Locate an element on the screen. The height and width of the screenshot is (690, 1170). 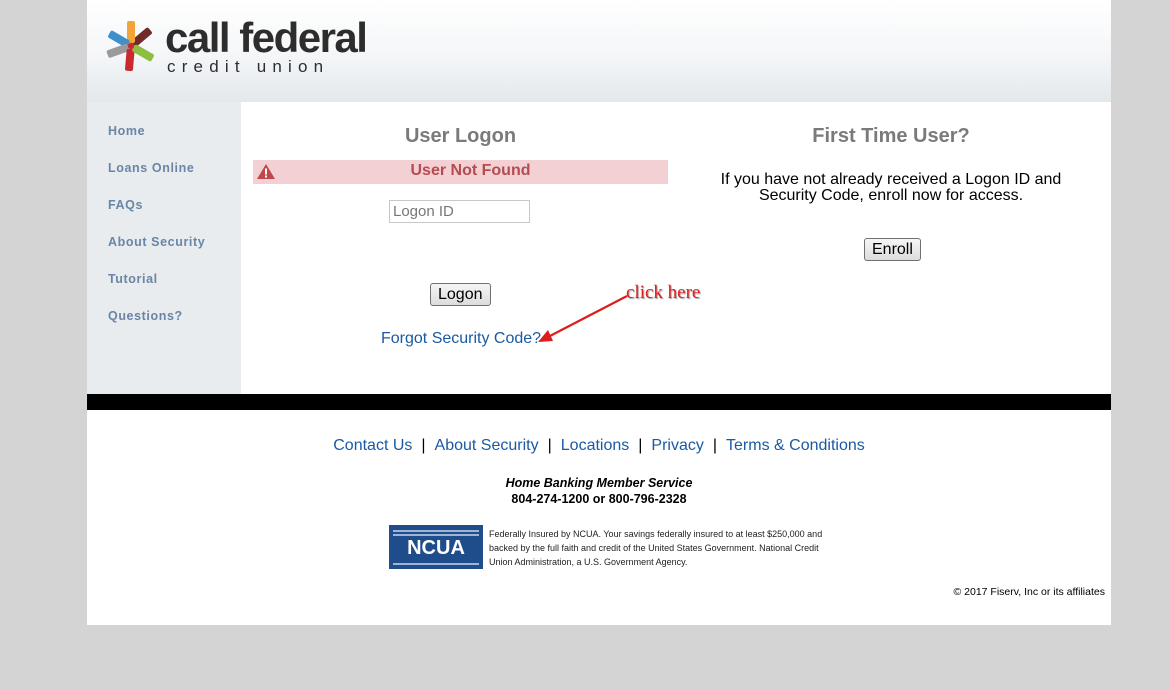
logo-subline: credit union is located at coordinates (248, 66).